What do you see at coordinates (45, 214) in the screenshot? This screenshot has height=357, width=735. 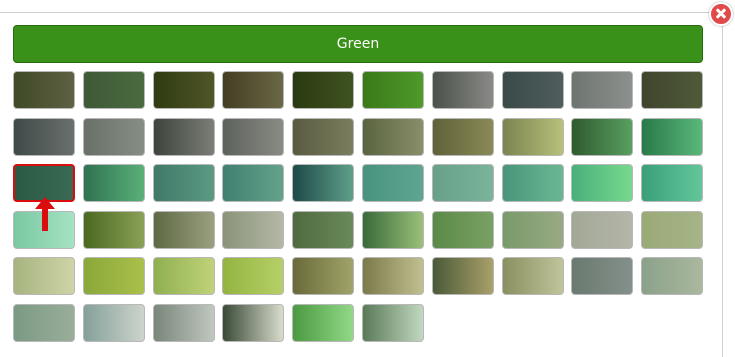 I see `up-arrow-icon` at bounding box center [45, 214].